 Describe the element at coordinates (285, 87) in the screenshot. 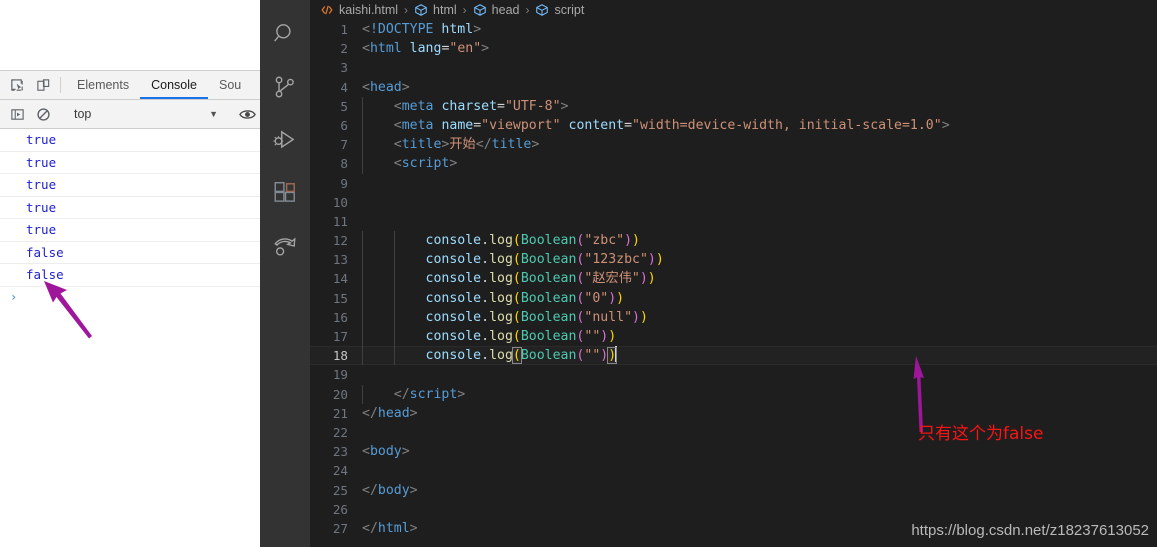

I see `source-control-icon` at that location.